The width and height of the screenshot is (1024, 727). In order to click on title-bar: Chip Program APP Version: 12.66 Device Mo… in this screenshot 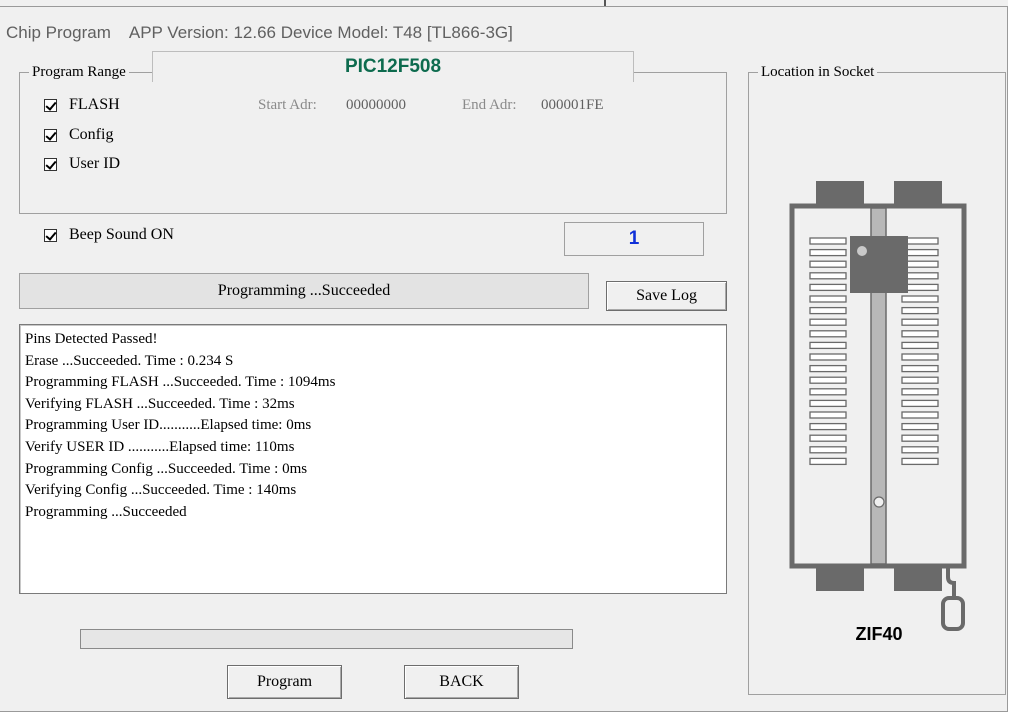, I will do `click(259, 33)`.